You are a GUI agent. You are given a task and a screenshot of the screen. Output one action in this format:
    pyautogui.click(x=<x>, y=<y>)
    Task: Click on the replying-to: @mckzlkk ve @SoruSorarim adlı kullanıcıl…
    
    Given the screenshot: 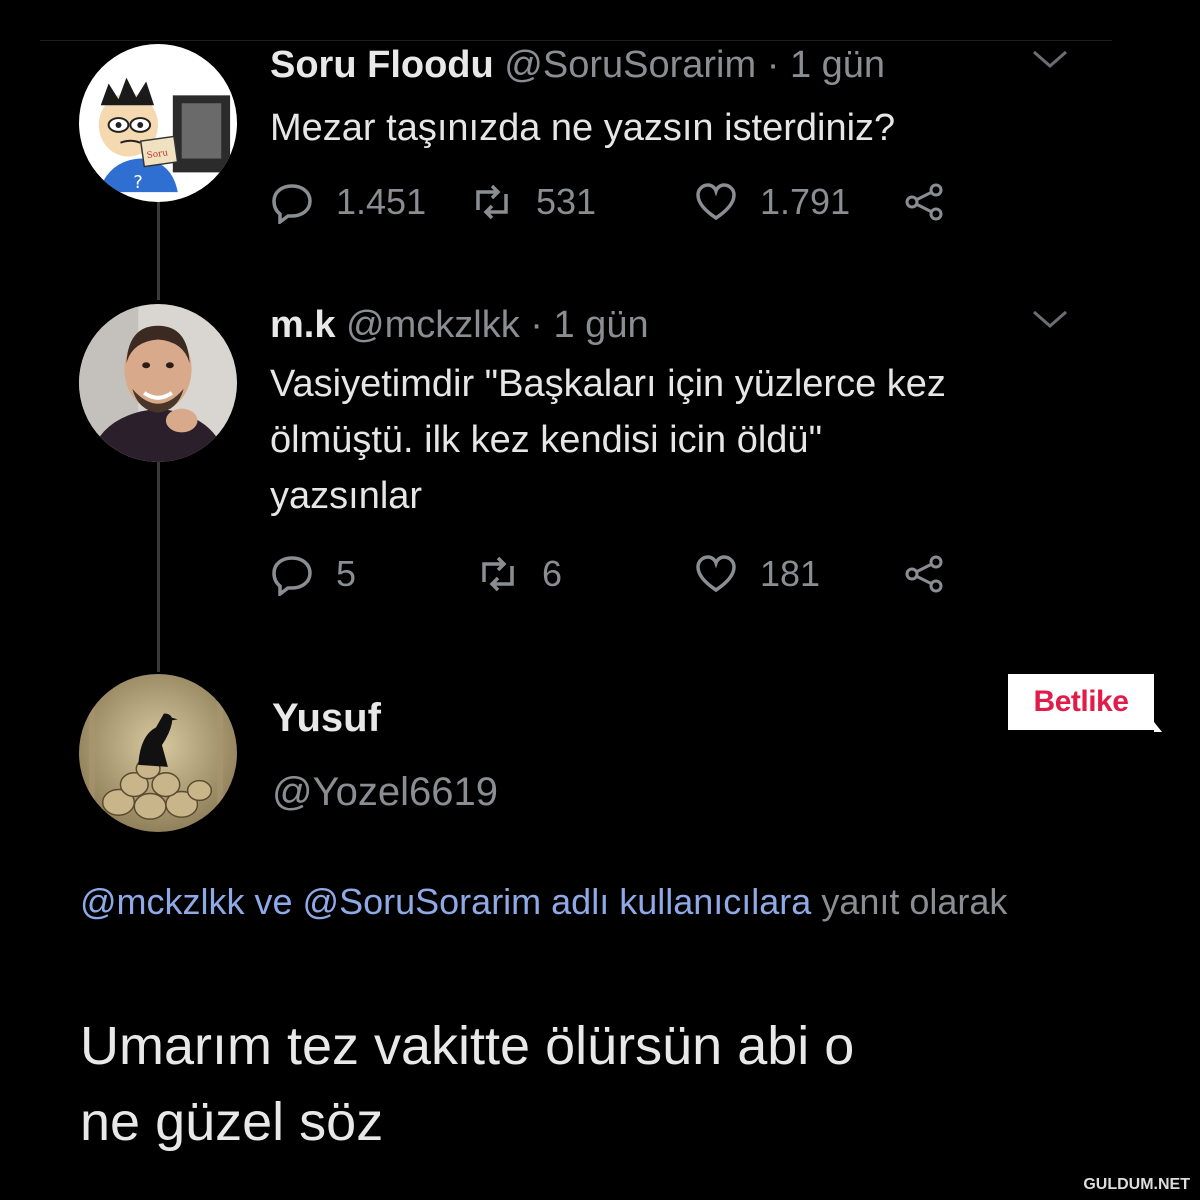 What is the action you would take?
    pyautogui.click(x=600, y=902)
    